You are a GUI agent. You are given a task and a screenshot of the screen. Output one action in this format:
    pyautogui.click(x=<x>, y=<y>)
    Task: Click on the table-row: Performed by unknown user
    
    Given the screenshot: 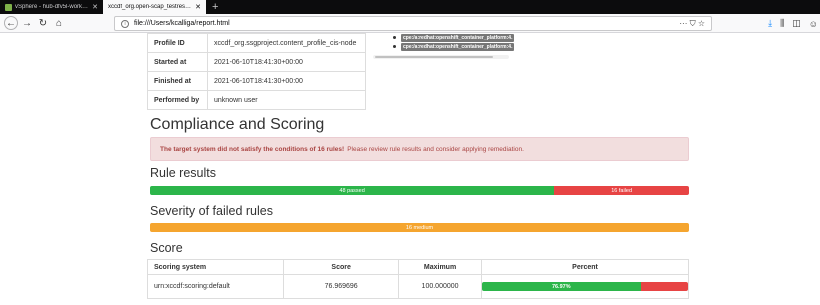 What is the action you would take?
    pyautogui.click(x=256, y=100)
    